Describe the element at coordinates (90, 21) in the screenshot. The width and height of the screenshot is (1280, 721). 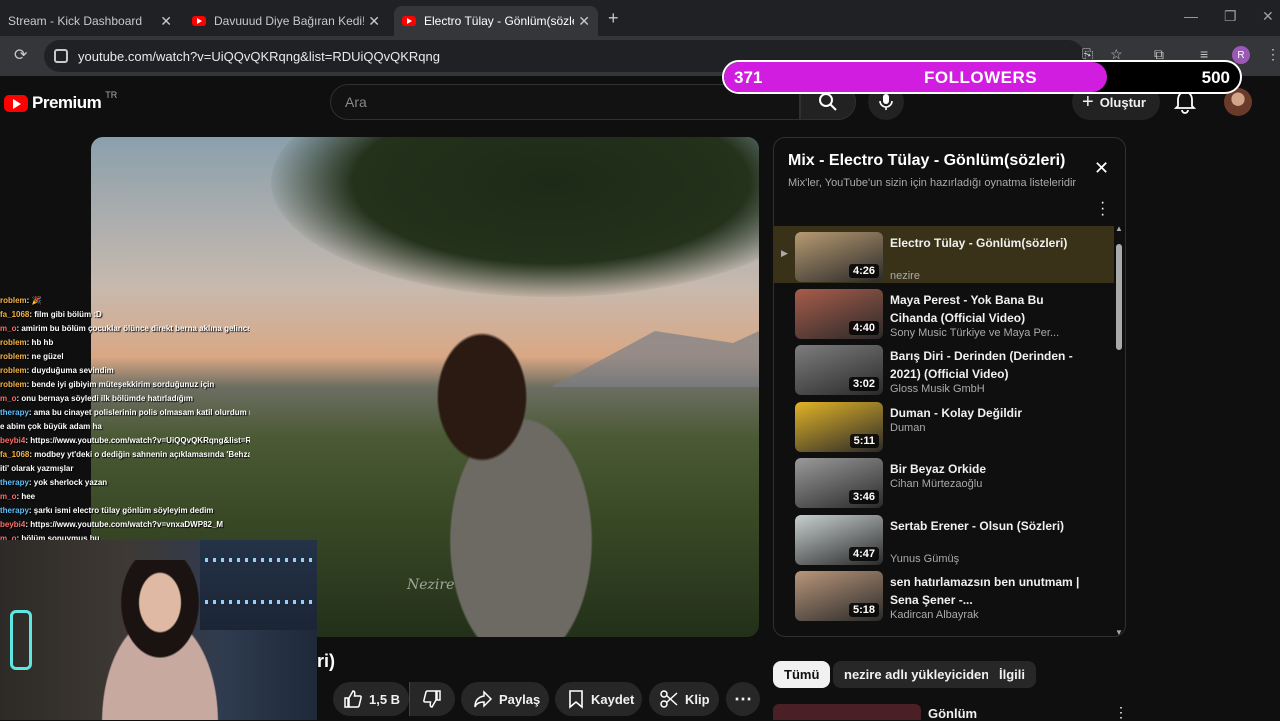
I see `tab-kick-dashboard: Stream - Kick Dashboard ✕` at that location.